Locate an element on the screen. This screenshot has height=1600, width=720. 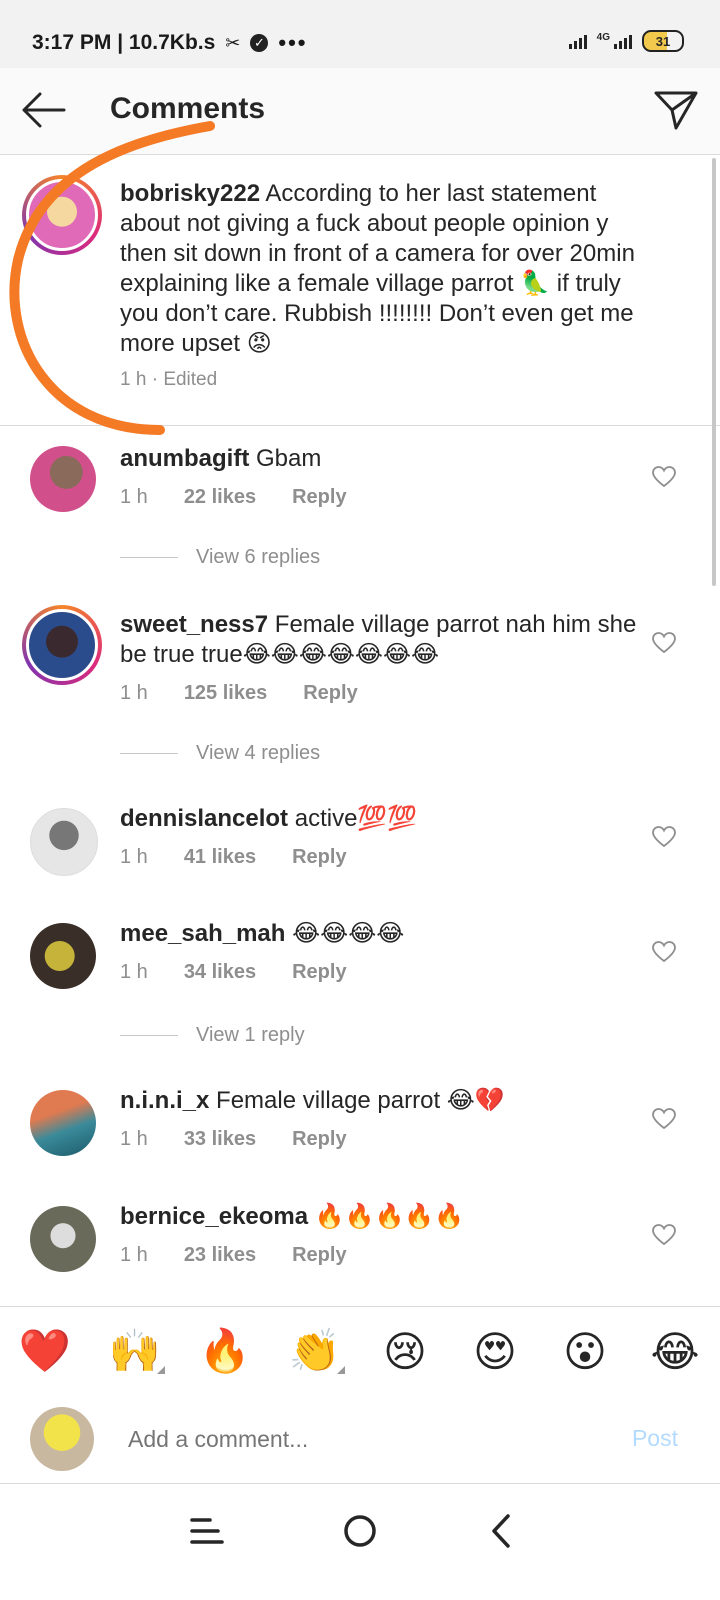
comment-likes: 33 likes is located at coordinates (220, 1139).